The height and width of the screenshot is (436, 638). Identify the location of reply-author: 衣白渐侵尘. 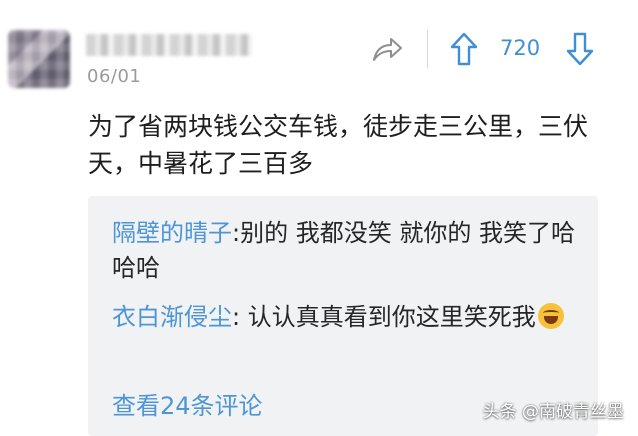
(172, 317).